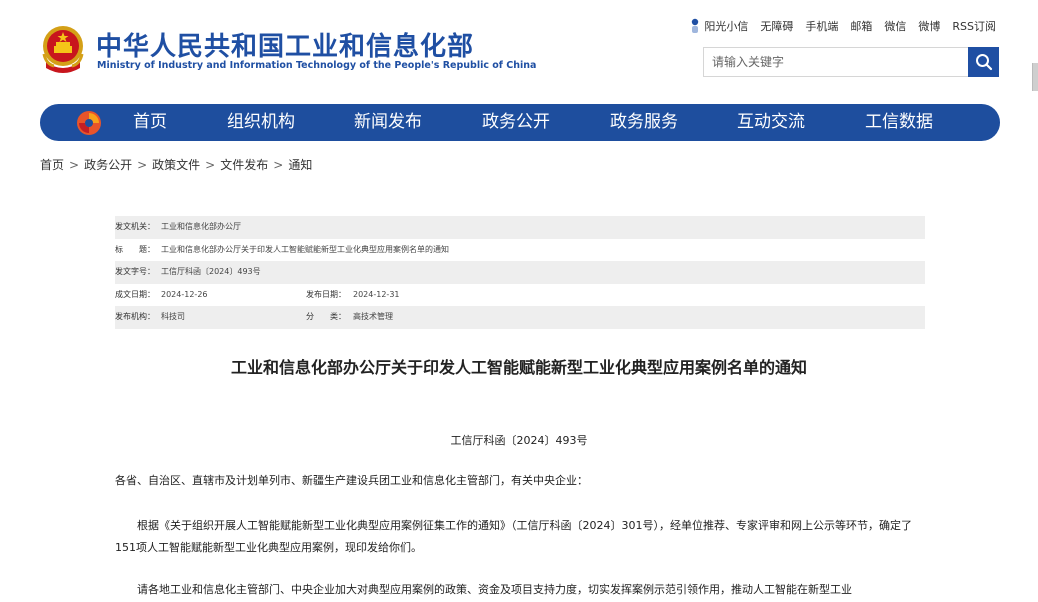 The width and height of the screenshot is (1038, 602). I want to click on breadcrumb-document-release: 文件发布, so click(244, 165).